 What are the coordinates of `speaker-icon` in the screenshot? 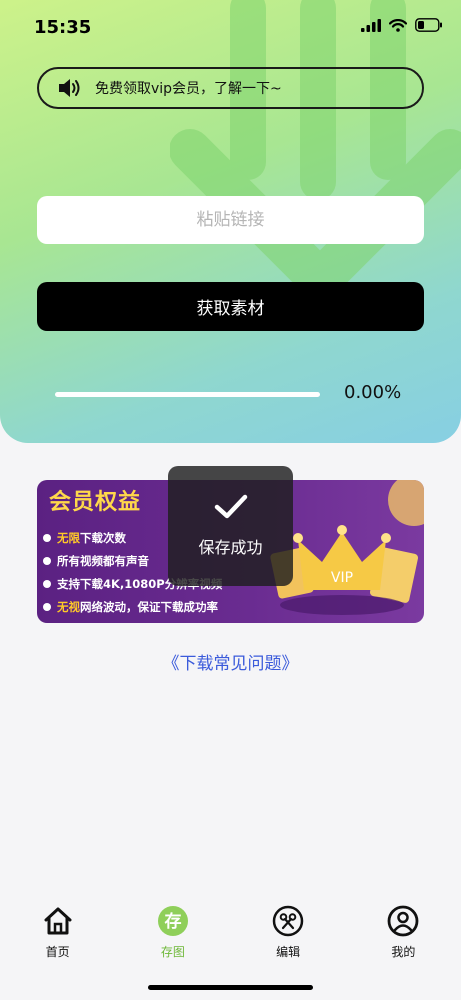 It's located at (69, 88).